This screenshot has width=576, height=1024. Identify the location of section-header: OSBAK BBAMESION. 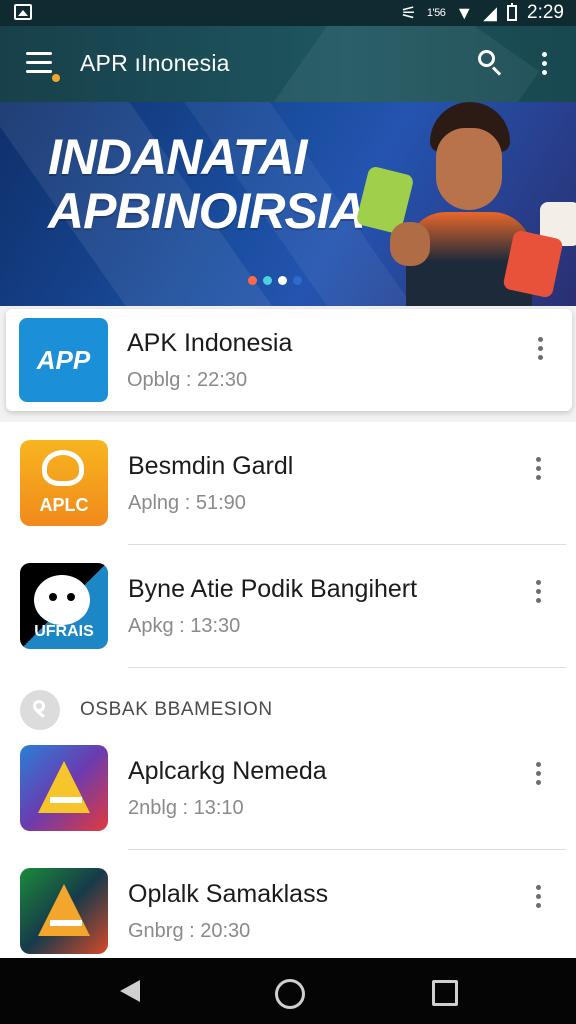
(288, 710).